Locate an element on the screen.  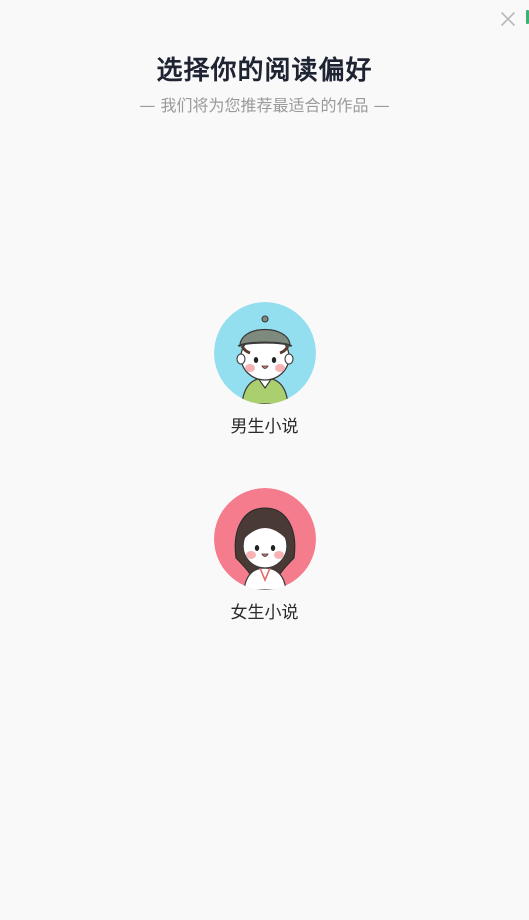
girl-avatar-icon is located at coordinates (264, 539).